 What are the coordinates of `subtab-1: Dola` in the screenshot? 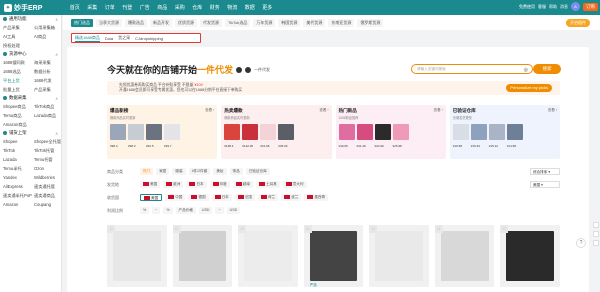 It's located at (109, 38).